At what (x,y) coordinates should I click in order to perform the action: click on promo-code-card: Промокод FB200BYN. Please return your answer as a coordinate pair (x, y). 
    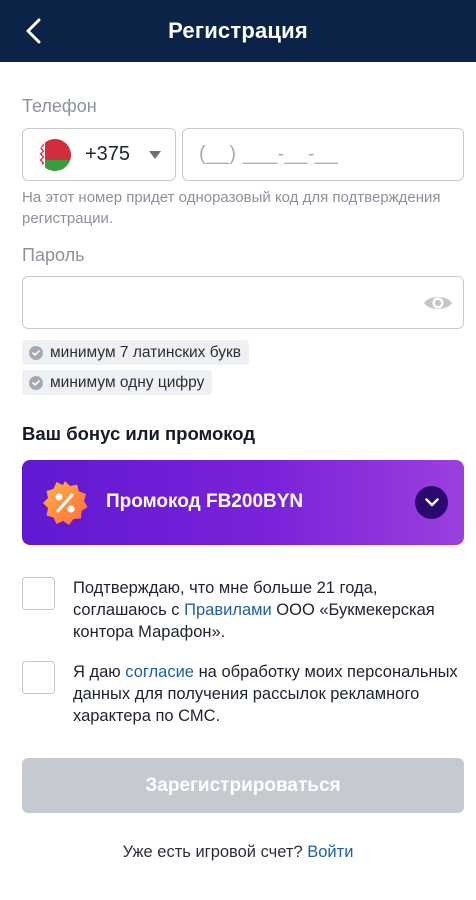
    Looking at the image, I should click on (243, 502).